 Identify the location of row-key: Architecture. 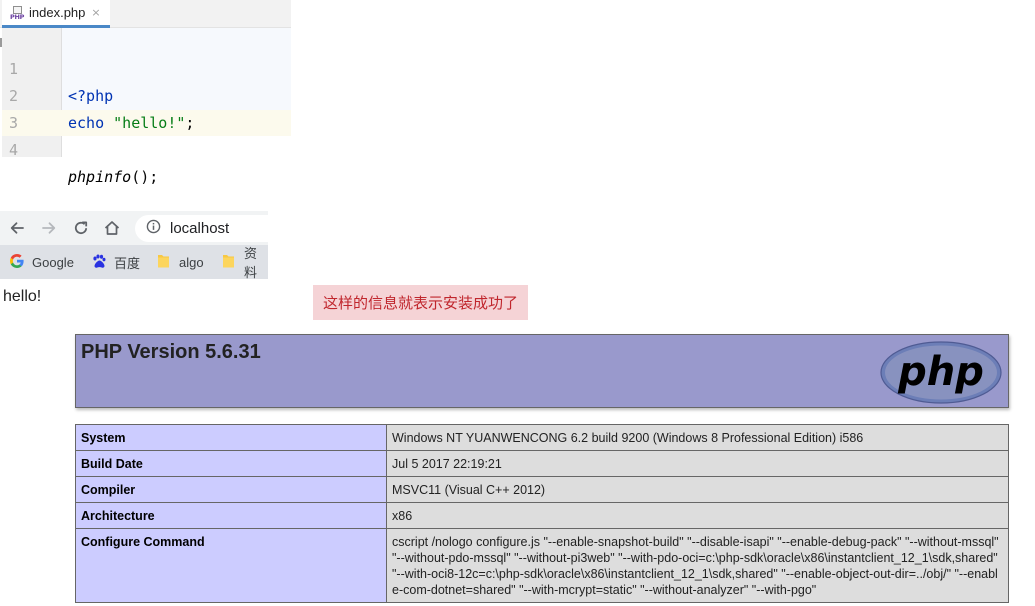
(231, 515).